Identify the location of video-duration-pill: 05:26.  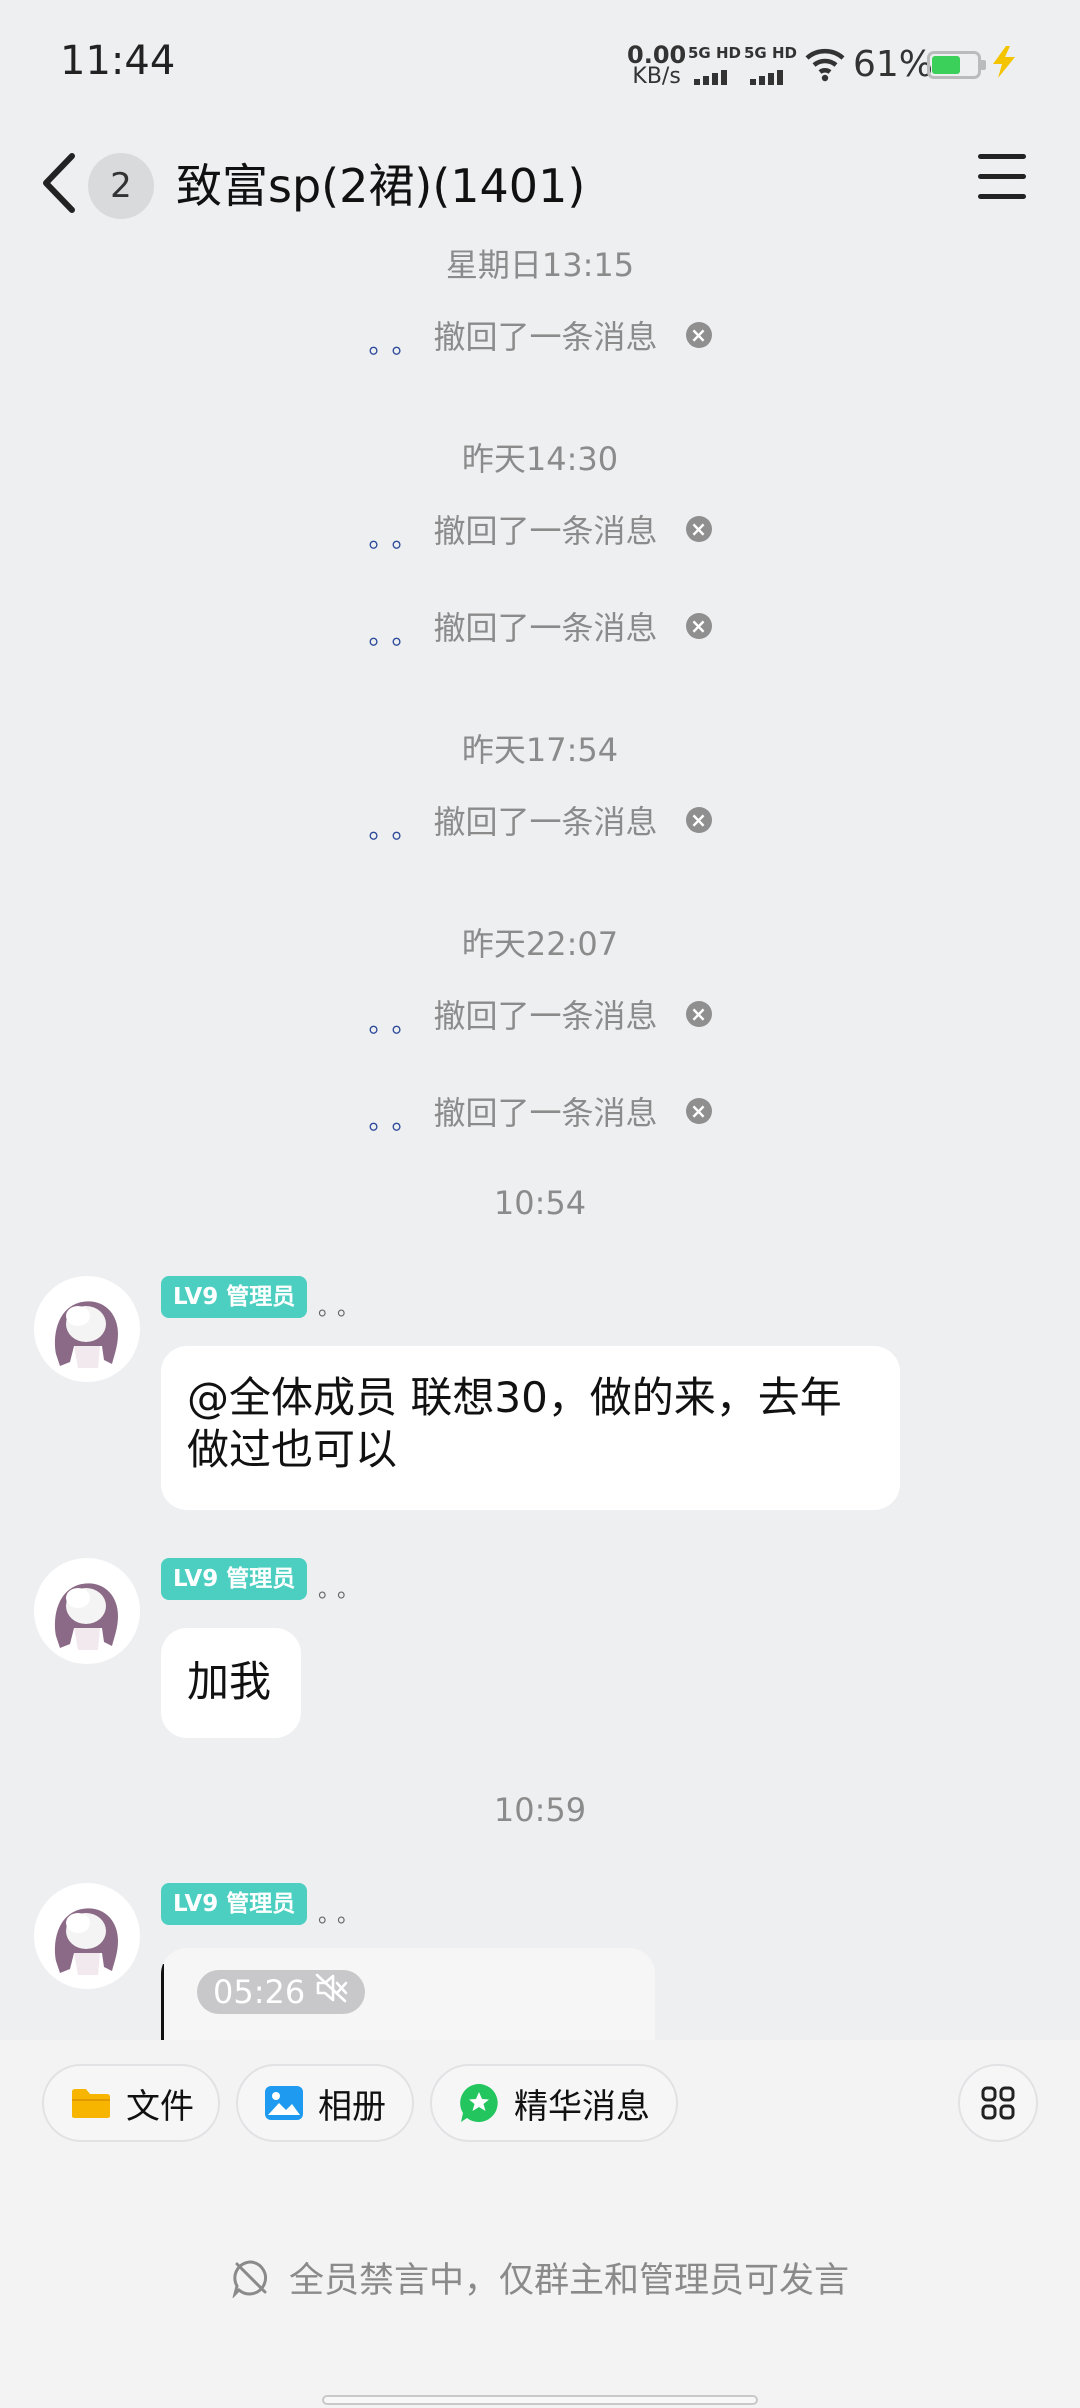
(281, 1992).